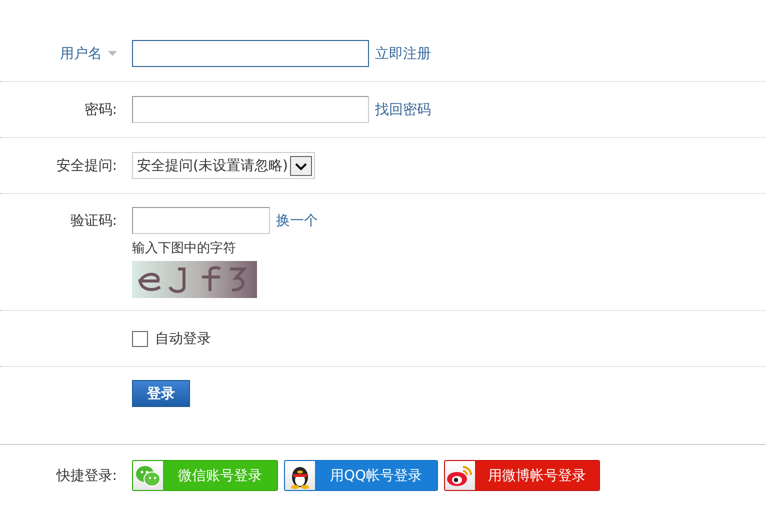 The width and height of the screenshot is (766, 531). Describe the element at coordinates (361, 475) in the screenshot. I see `social-login-button: 用QQ帐号登录` at that location.